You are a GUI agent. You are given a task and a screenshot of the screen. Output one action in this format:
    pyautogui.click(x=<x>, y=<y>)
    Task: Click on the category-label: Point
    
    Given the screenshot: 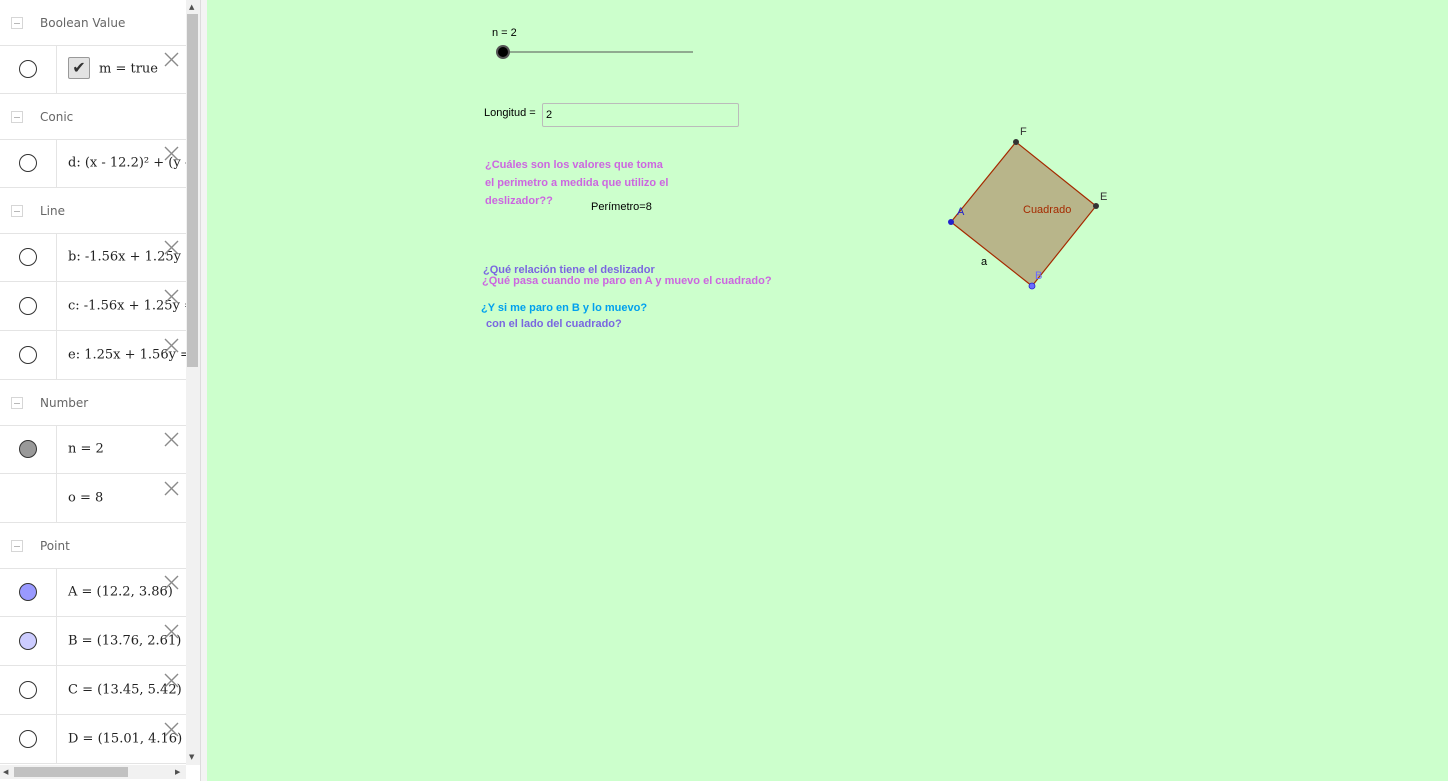 What is the action you would take?
    pyautogui.click(x=55, y=545)
    